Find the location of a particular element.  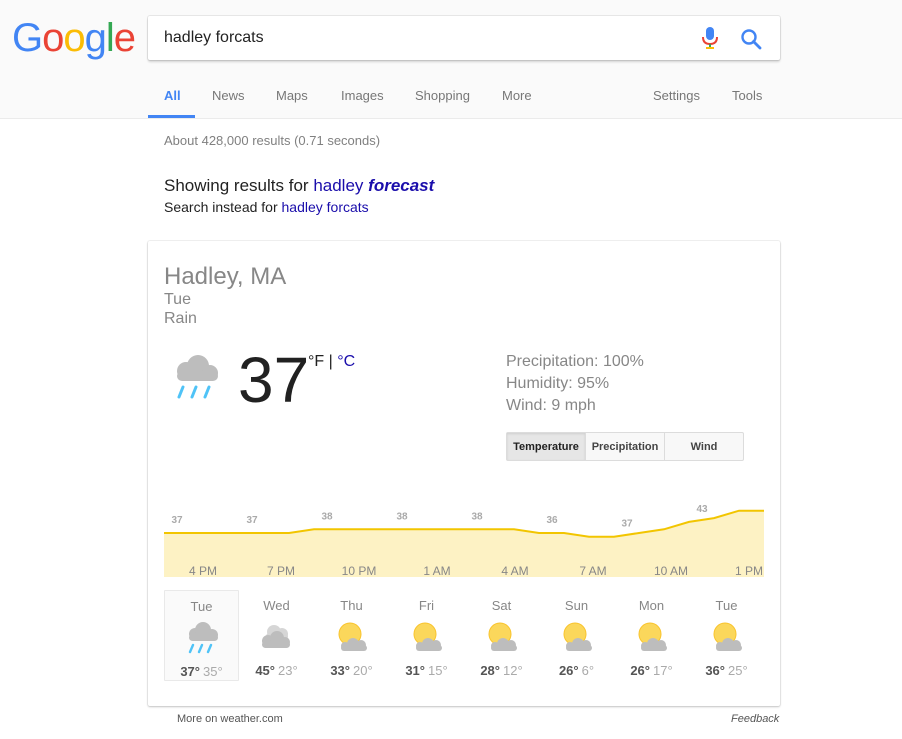

weather-location: Hadley, MA is located at coordinates (225, 276).